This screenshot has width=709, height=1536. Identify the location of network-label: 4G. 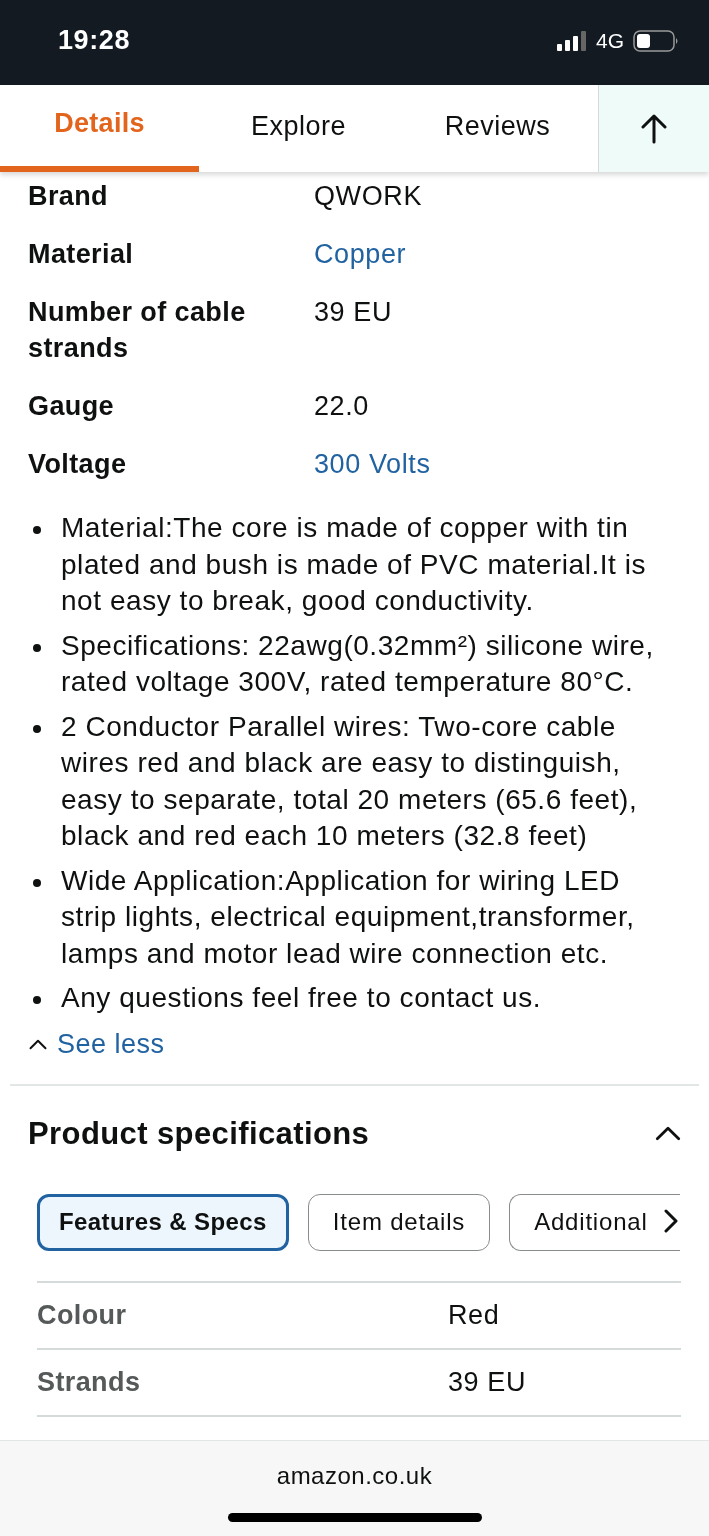
(610, 40).